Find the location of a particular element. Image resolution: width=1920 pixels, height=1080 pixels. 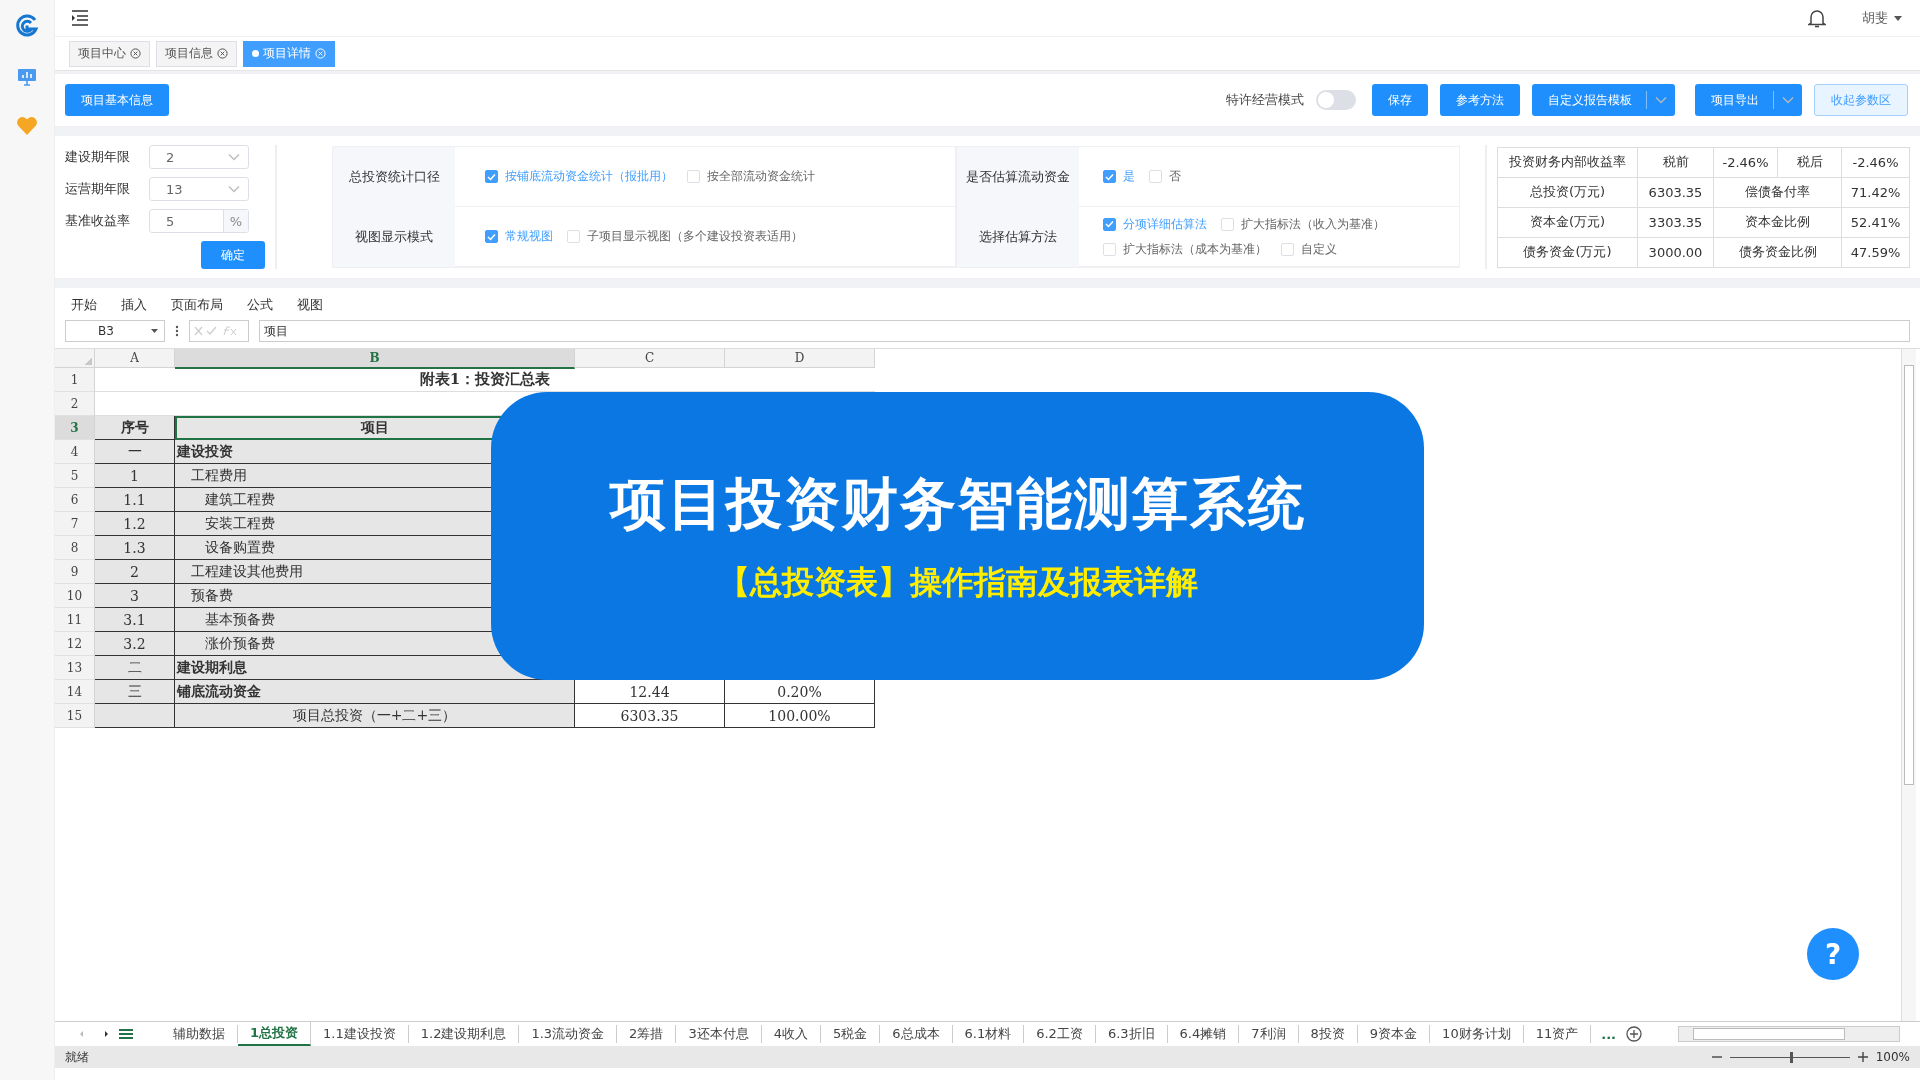

table-cell: 1.2 is located at coordinates (135, 524).